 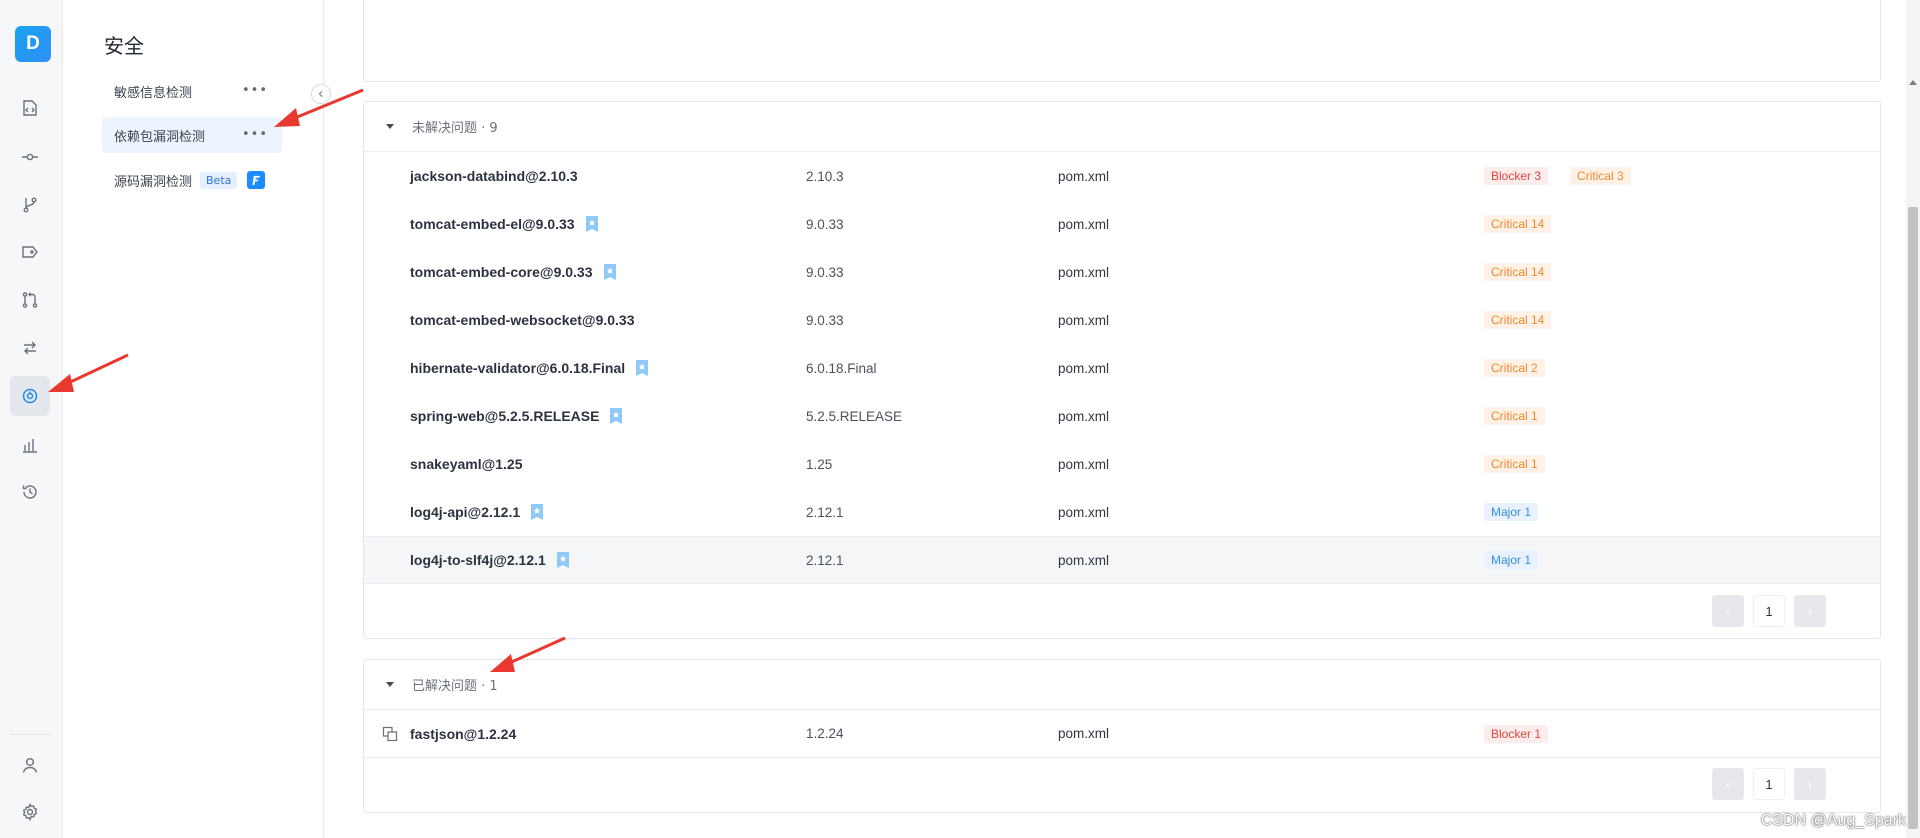 I want to click on package-name: hibernate-validator@6.0.18.Final, so click(x=529, y=368).